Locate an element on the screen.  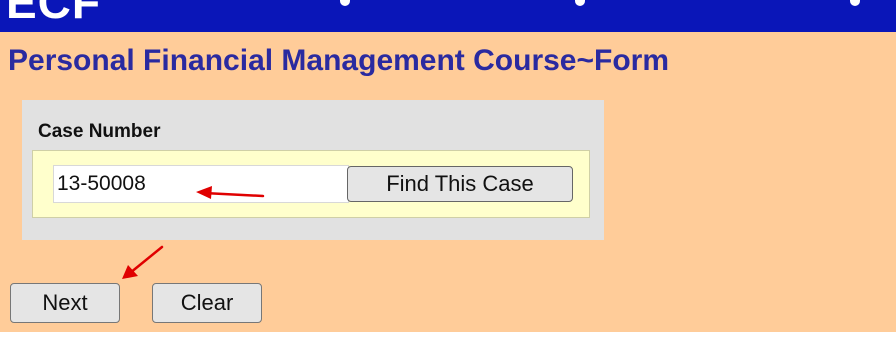
banner-logo: ECF is located at coordinates (53, 14).